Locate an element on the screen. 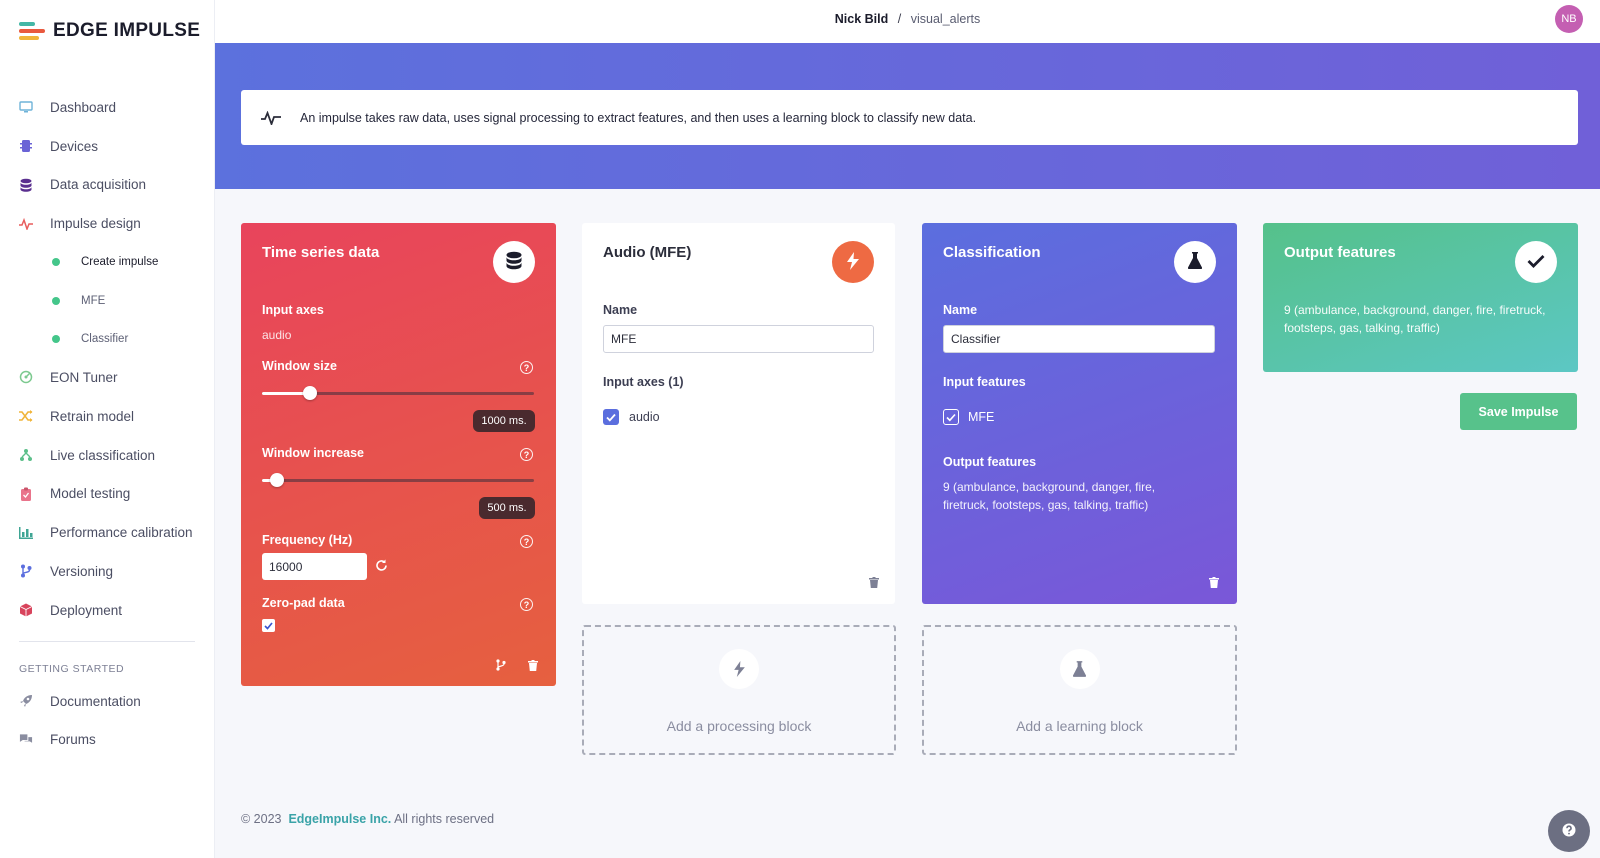 This screenshot has height=858, width=1600. mfe-feature-label: MFE is located at coordinates (981, 417).